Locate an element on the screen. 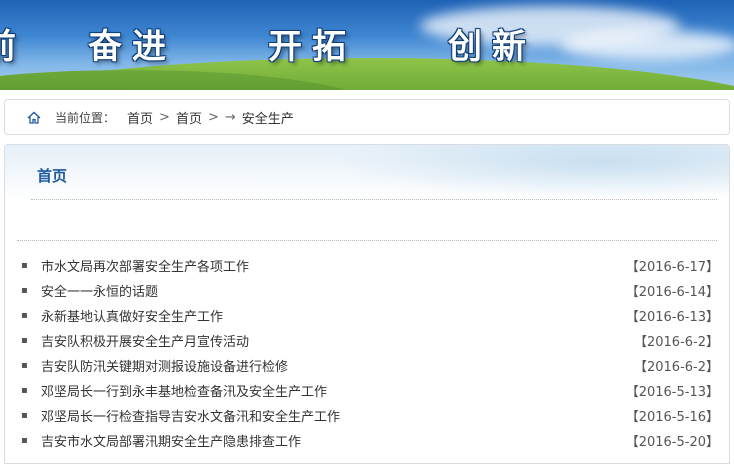 The height and width of the screenshot is (464, 734). news-item: ▪ 吉安市水文局部署汛期安全生产隐患排查工作 【2016-5-20】 is located at coordinates (369, 440).